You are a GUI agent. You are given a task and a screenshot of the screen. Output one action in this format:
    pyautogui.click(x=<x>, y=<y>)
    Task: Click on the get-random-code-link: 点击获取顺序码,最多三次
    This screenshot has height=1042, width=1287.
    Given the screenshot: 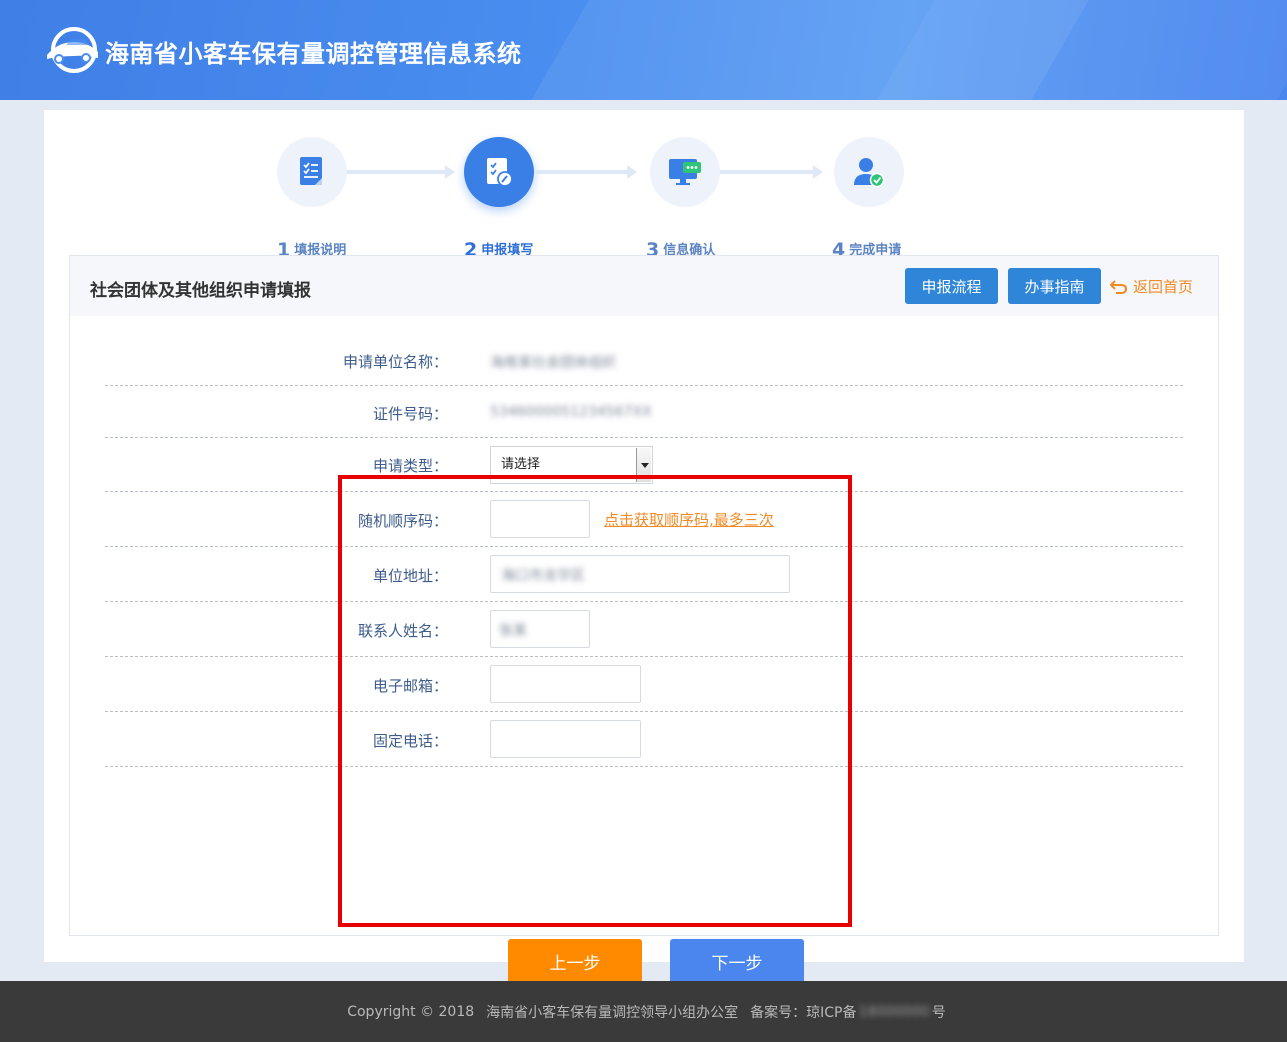 What is the action you would take?
    pyautogui.click(x=689, y=519)
    